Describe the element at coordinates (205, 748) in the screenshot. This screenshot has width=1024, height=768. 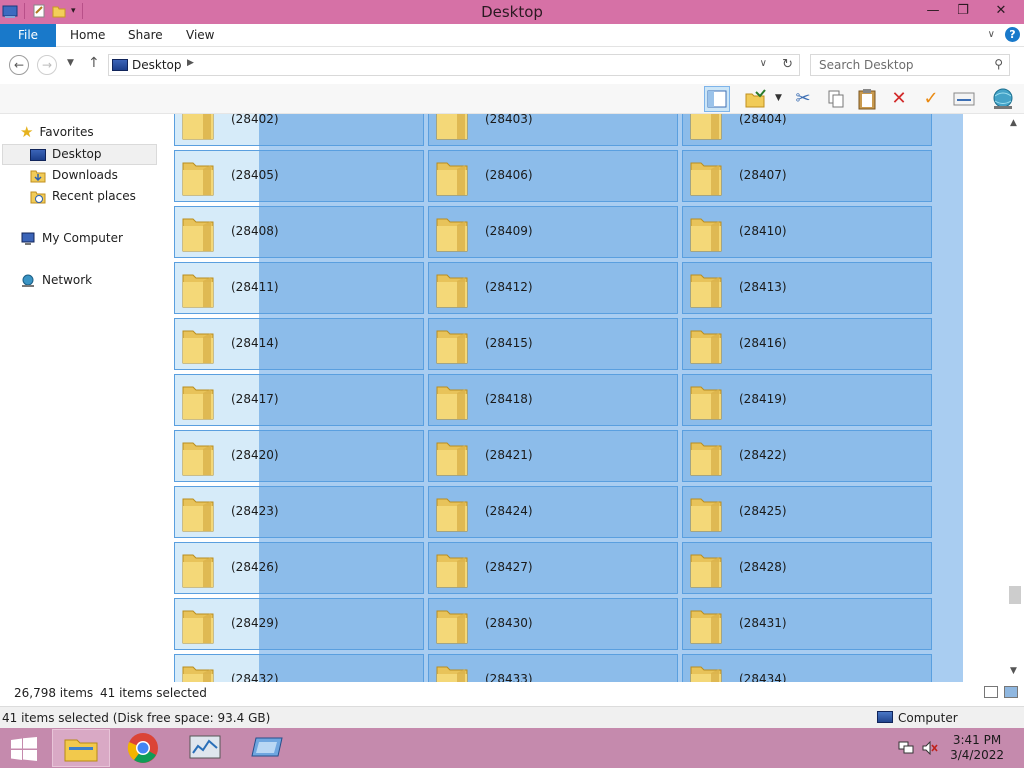
I see `taskbar-resource-monitor` at that location.